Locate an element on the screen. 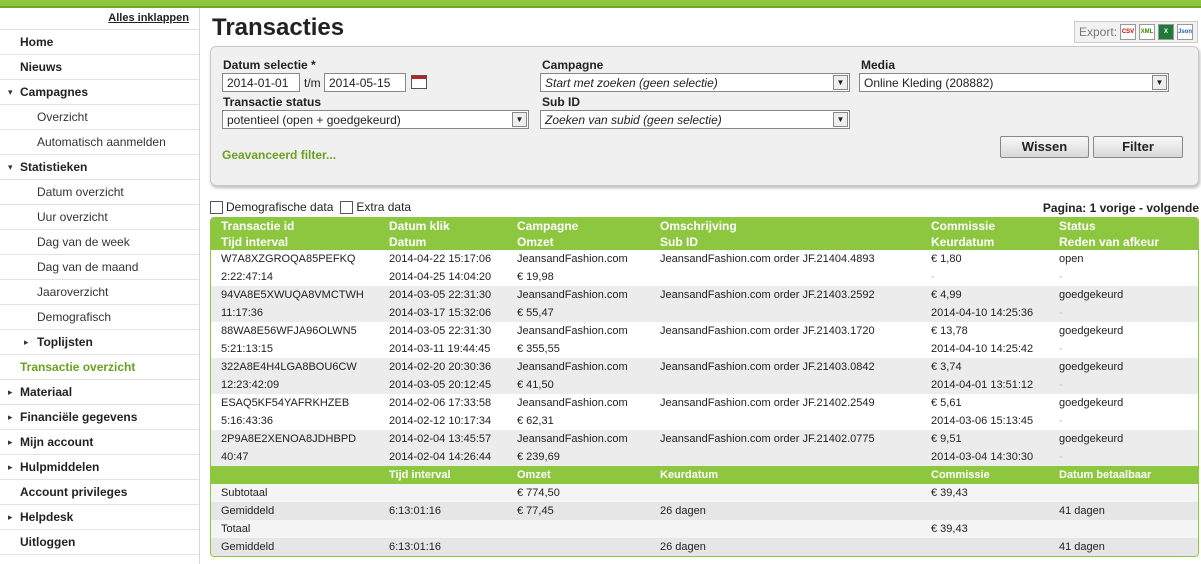 This screenshot has height=564, width=1201. date-range-separator: t/m is located at coordinates (312, 83).